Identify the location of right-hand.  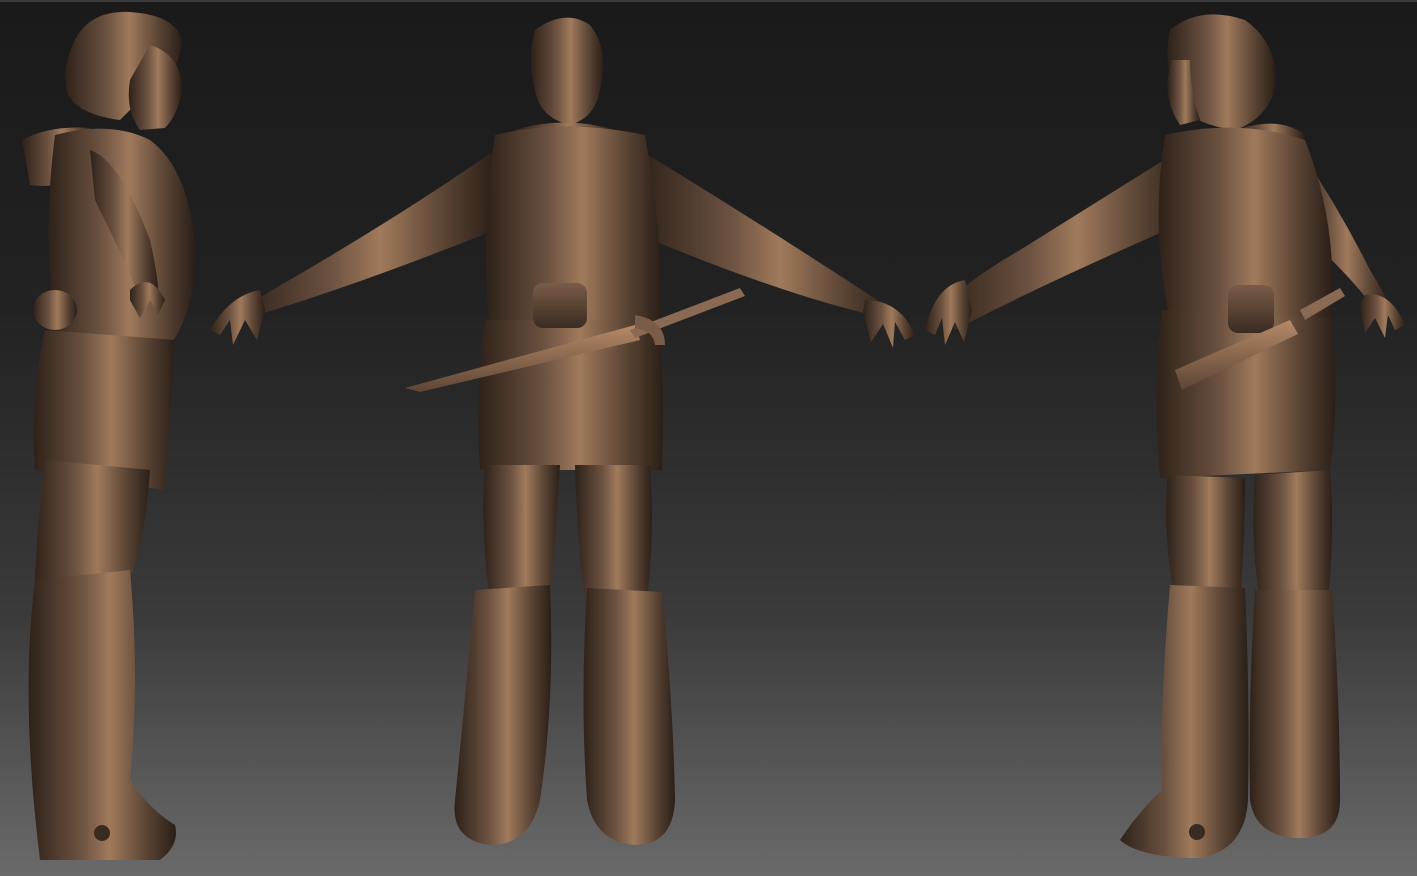
(1382, 316).